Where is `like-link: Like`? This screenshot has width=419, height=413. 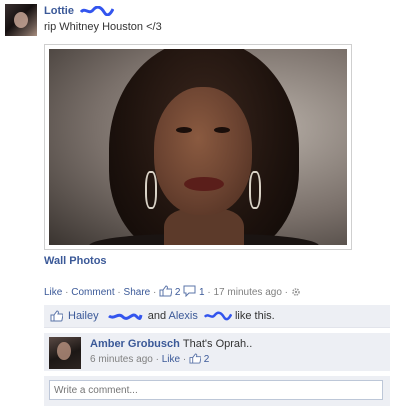 like-link: Like is located at coordinates (53, 292).